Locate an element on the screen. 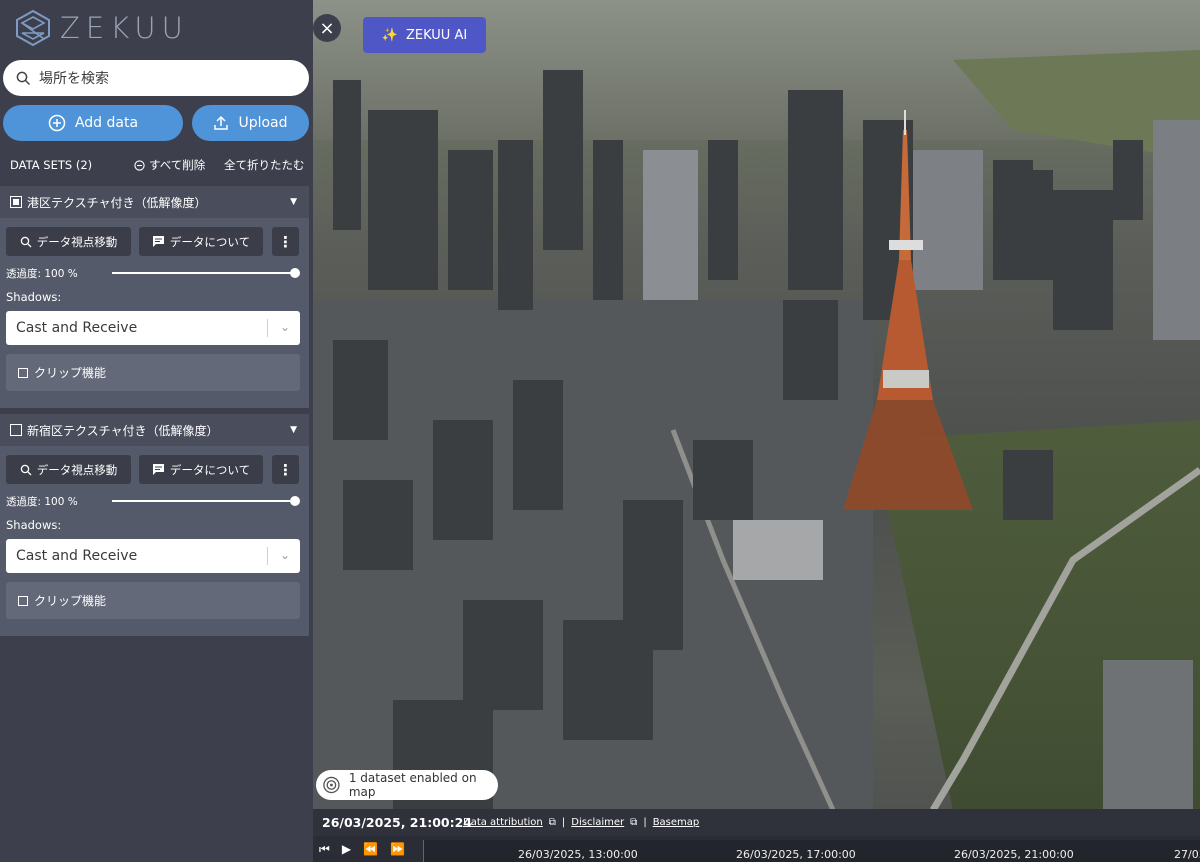 This screenshot has height=862, width=1200. dataset-title-row: 新宿区テクスチャ付き（低解像度） ▼ is located at coordinates (154, 430).